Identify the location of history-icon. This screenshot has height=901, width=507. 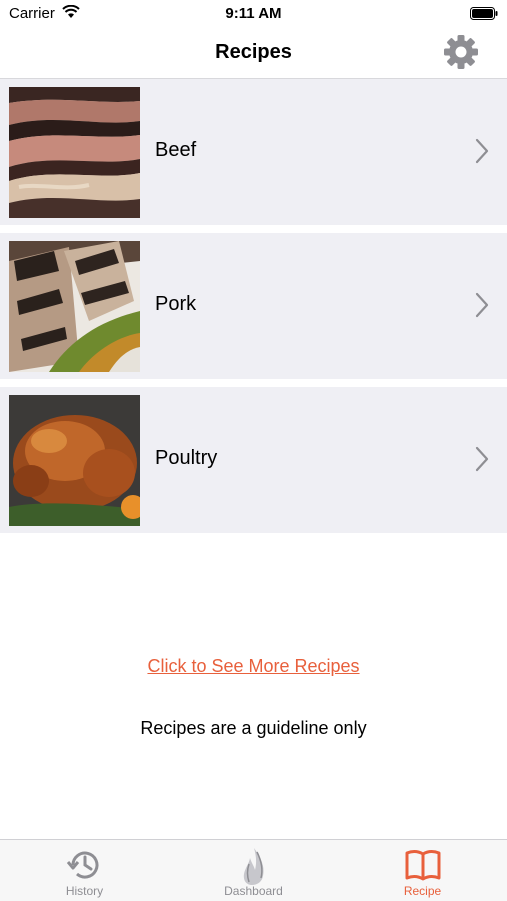
(82, 865).